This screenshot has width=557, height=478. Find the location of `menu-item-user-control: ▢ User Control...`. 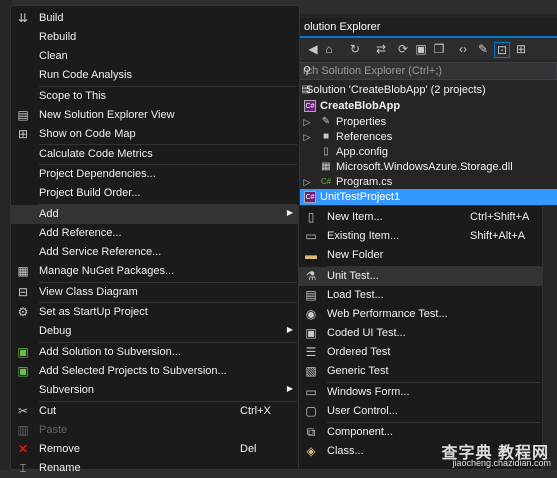

menu-item-user-control: ▢ User Control... is located at coordinates (420, 411).